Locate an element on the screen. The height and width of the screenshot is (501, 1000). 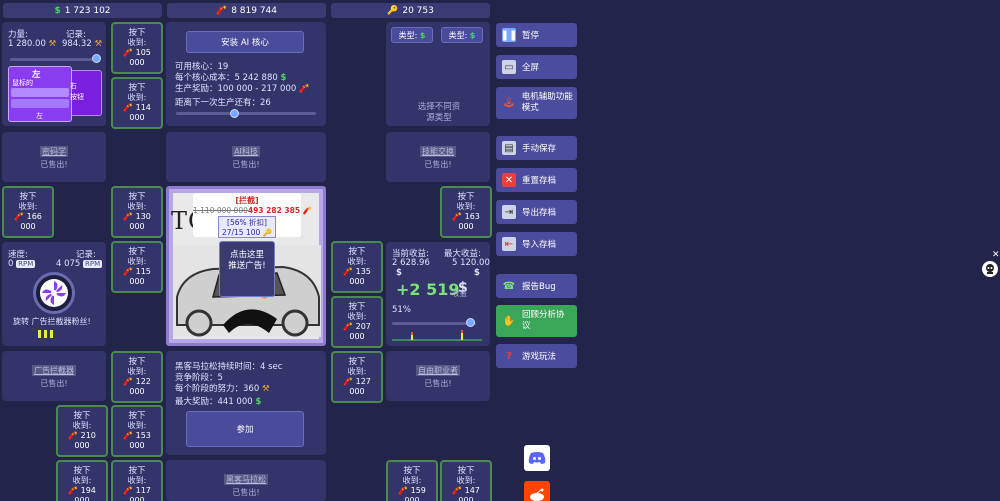
cross-icon: ✕ is located at coordinates (509, 180).